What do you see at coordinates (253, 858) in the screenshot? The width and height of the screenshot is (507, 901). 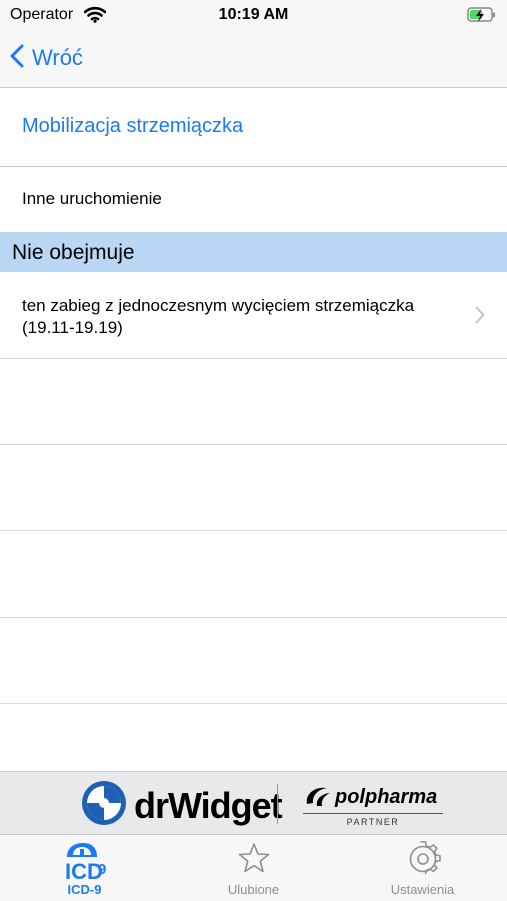 I see `star-icon` at bounding box center [253, 858].